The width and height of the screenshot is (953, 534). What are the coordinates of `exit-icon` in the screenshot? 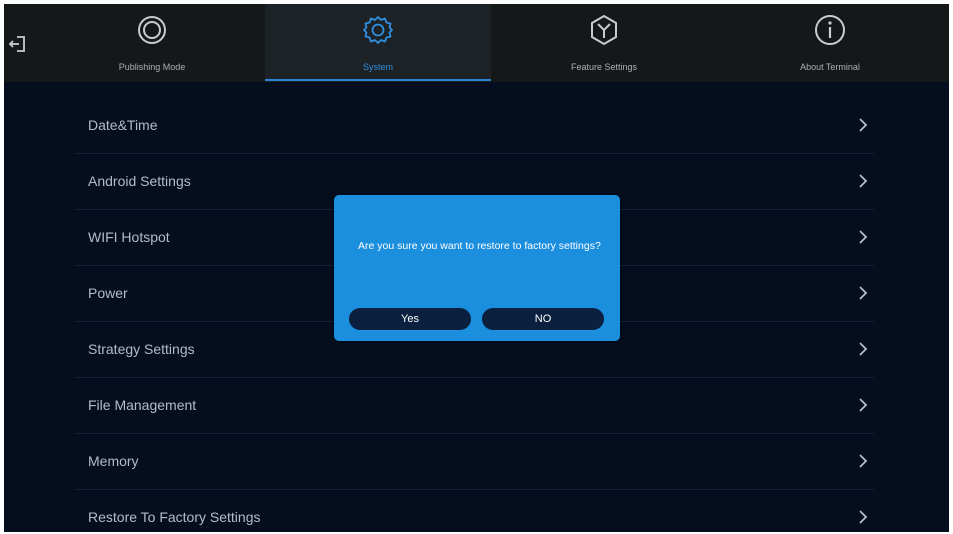 It's located at (18, 44).